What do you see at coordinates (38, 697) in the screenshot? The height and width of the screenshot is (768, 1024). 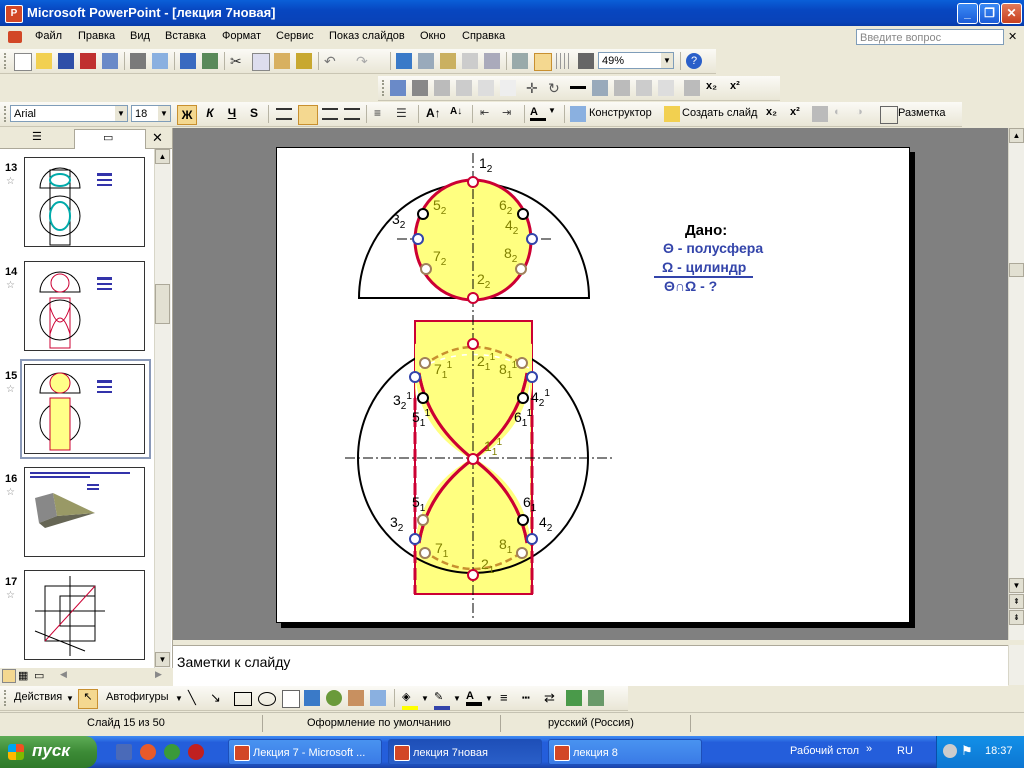 I see `actions-menu: Действия` at bounding box center [38, 697].